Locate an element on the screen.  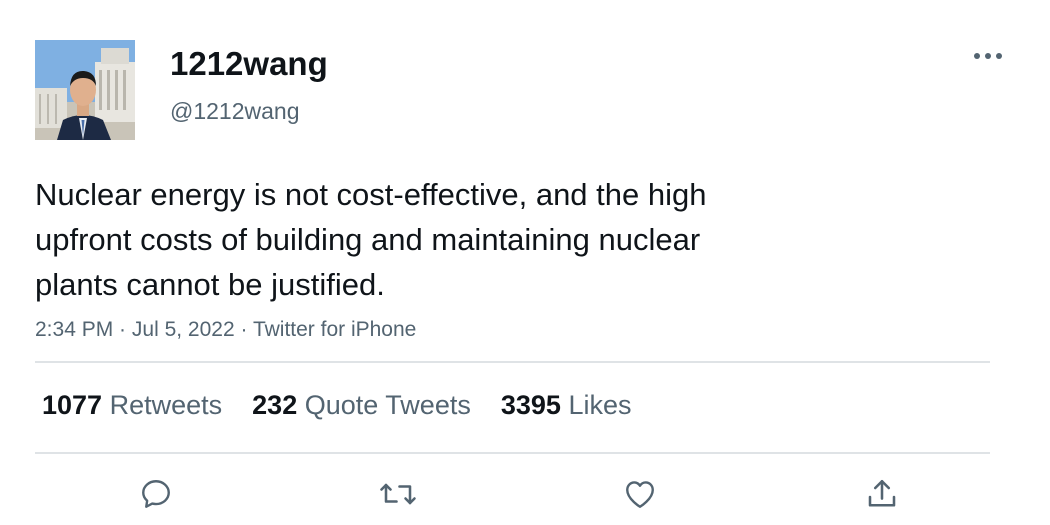
reply-icon is located at coordinates (156, 494).